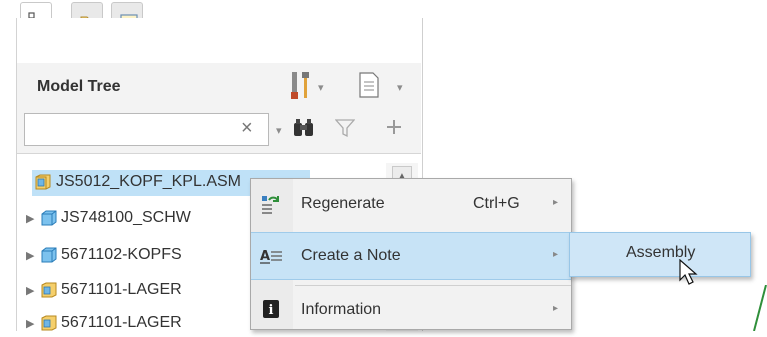 Image resolution: width=767 pixels, height=337 pixels. What do you see at coordinates (126, 217) in the screenshot?
I see `tree-item-label: JS748100_SCHW` at bounding box center [126, 217].